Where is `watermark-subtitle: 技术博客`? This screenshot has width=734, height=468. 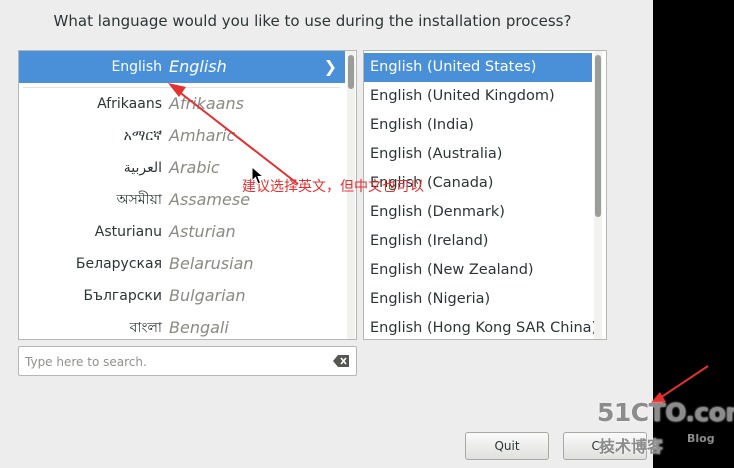
watermark-subtitle: 技术博客 is located at coordinates (631, 446).